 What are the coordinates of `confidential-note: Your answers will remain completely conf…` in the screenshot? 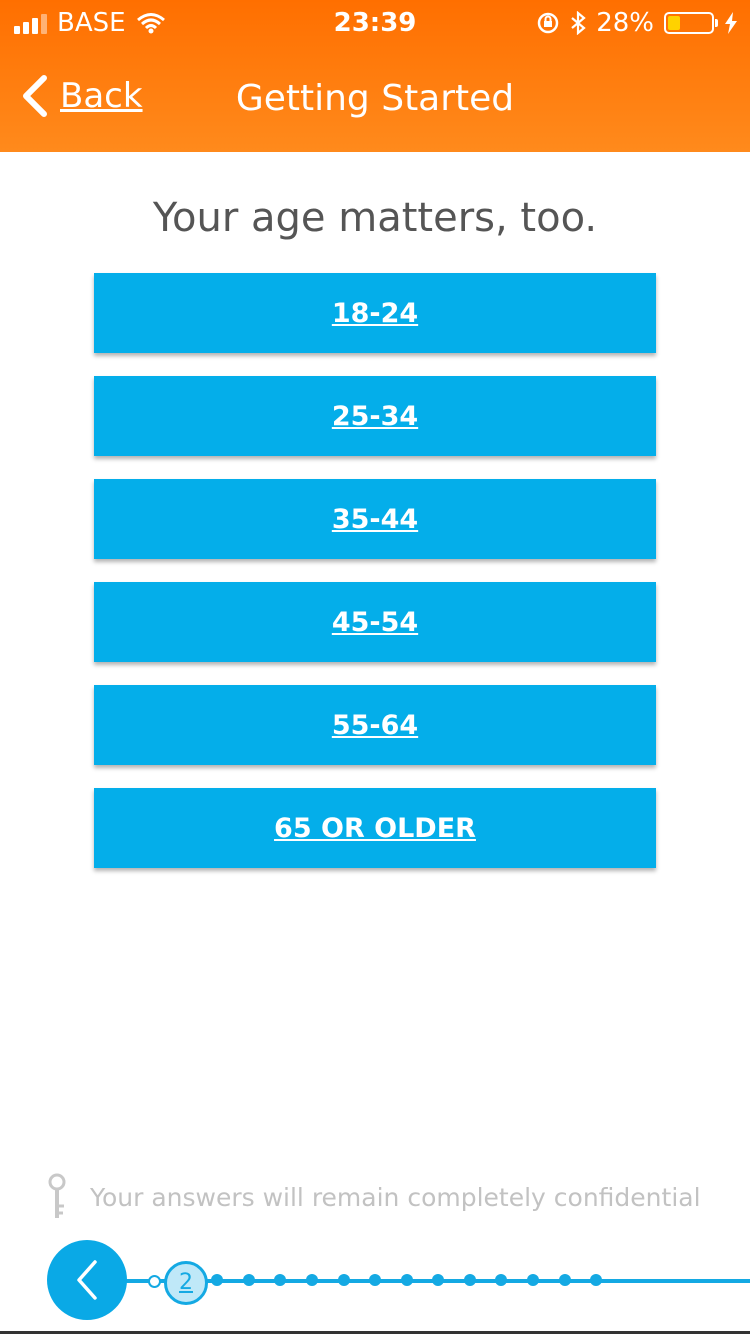 It's located at (373, 1197).